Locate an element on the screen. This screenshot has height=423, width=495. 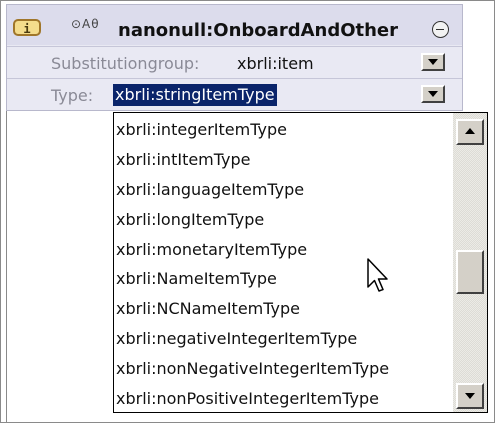
element-properties-icons: ⊙Aθ is located at coordinates (85, 24).